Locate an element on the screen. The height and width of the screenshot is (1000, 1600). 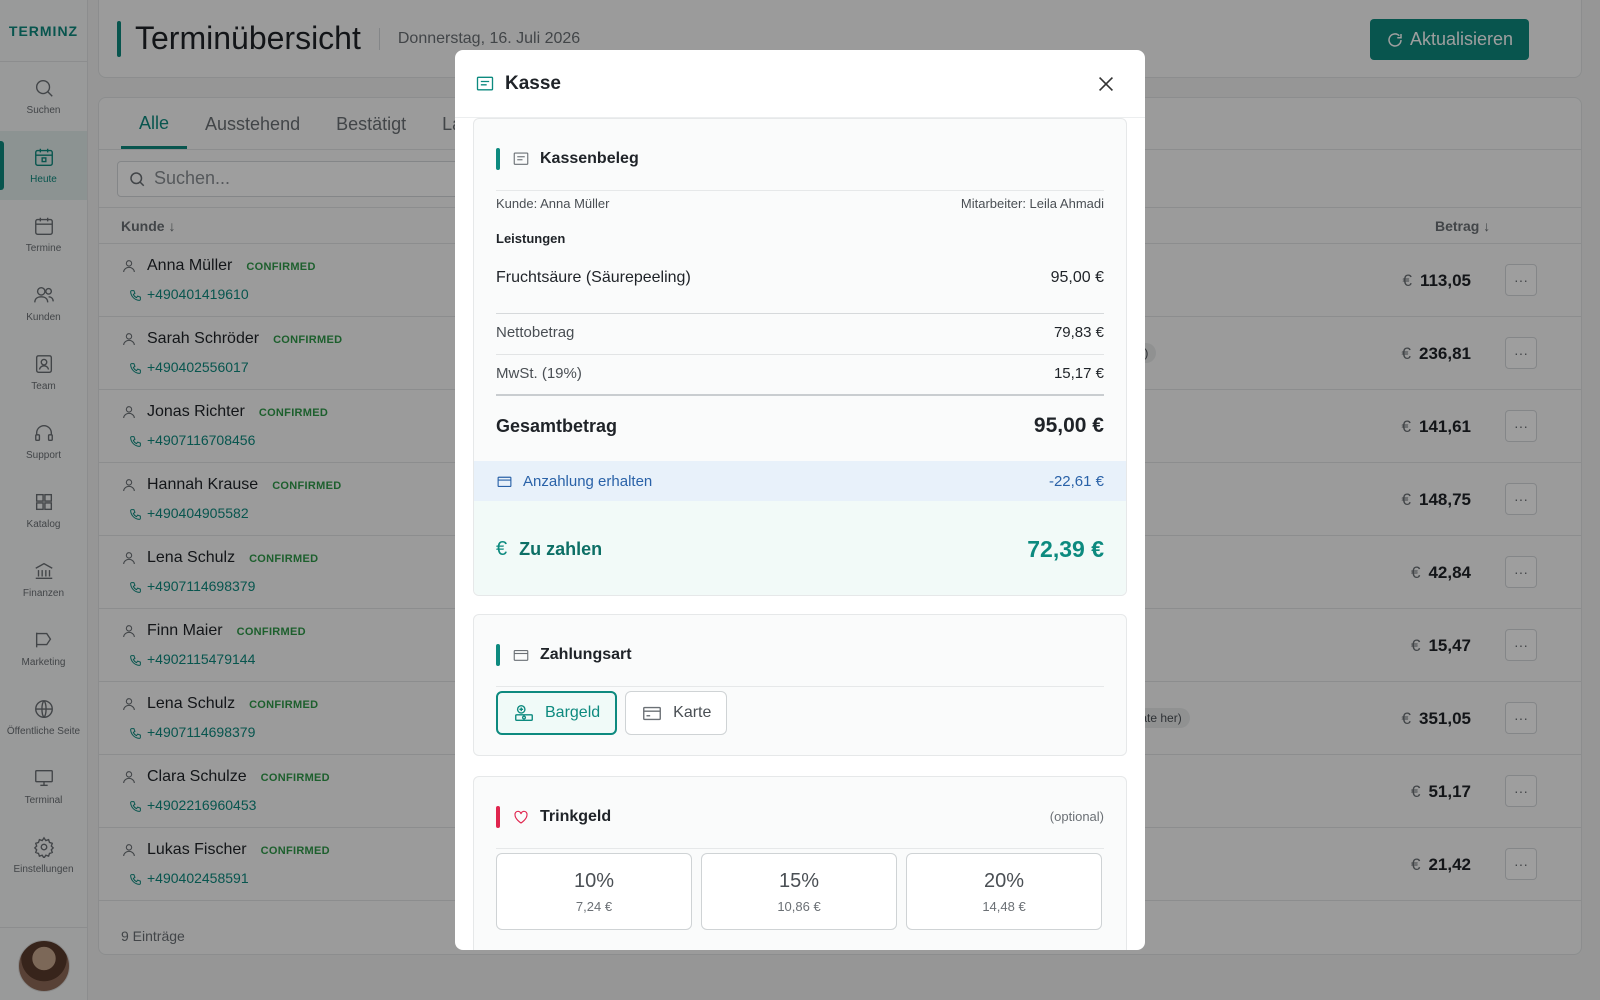
receipt-card-header: Kassenbeleg is located at coordinates (800, 166).